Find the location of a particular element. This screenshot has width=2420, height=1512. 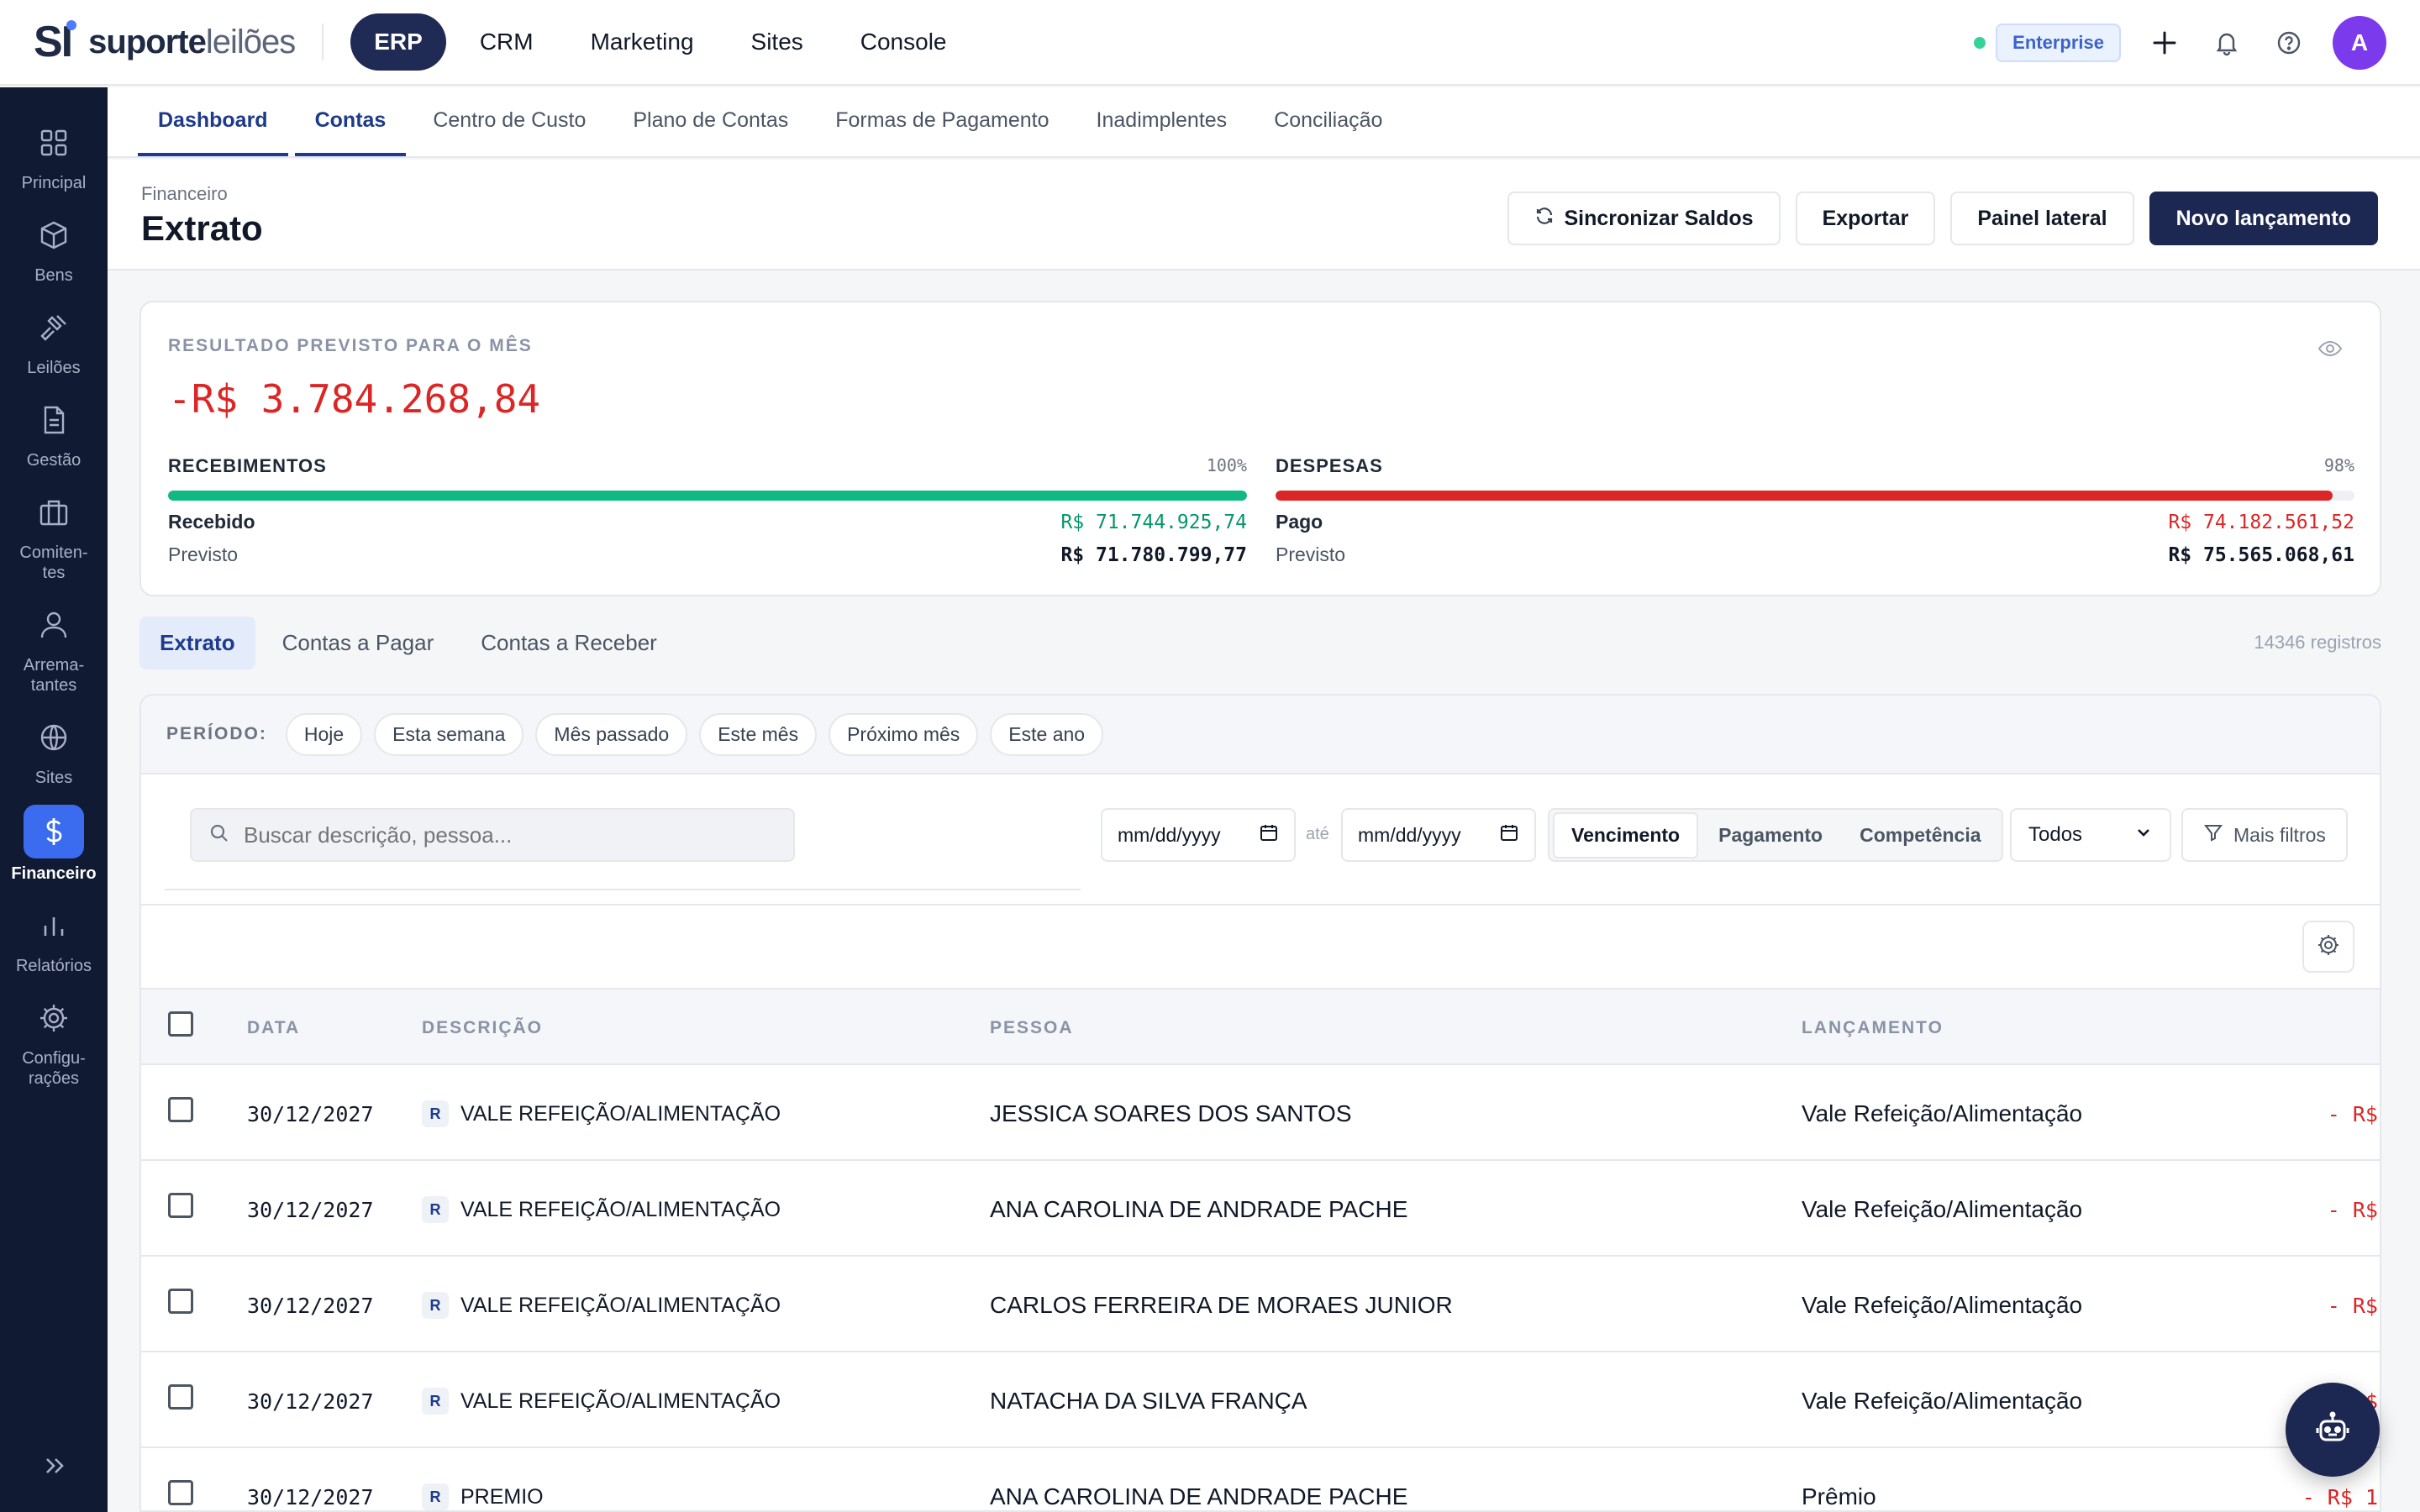

sidebar-item-leiloes: Leilões is located at coordinates (54, 340).